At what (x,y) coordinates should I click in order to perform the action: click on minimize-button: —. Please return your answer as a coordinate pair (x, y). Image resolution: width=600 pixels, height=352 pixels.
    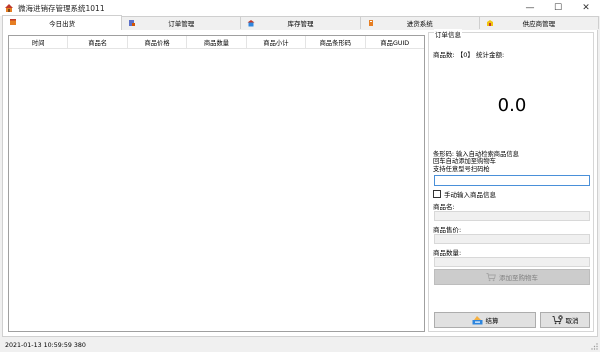
    Looking at the image, I should click on (530, 8).